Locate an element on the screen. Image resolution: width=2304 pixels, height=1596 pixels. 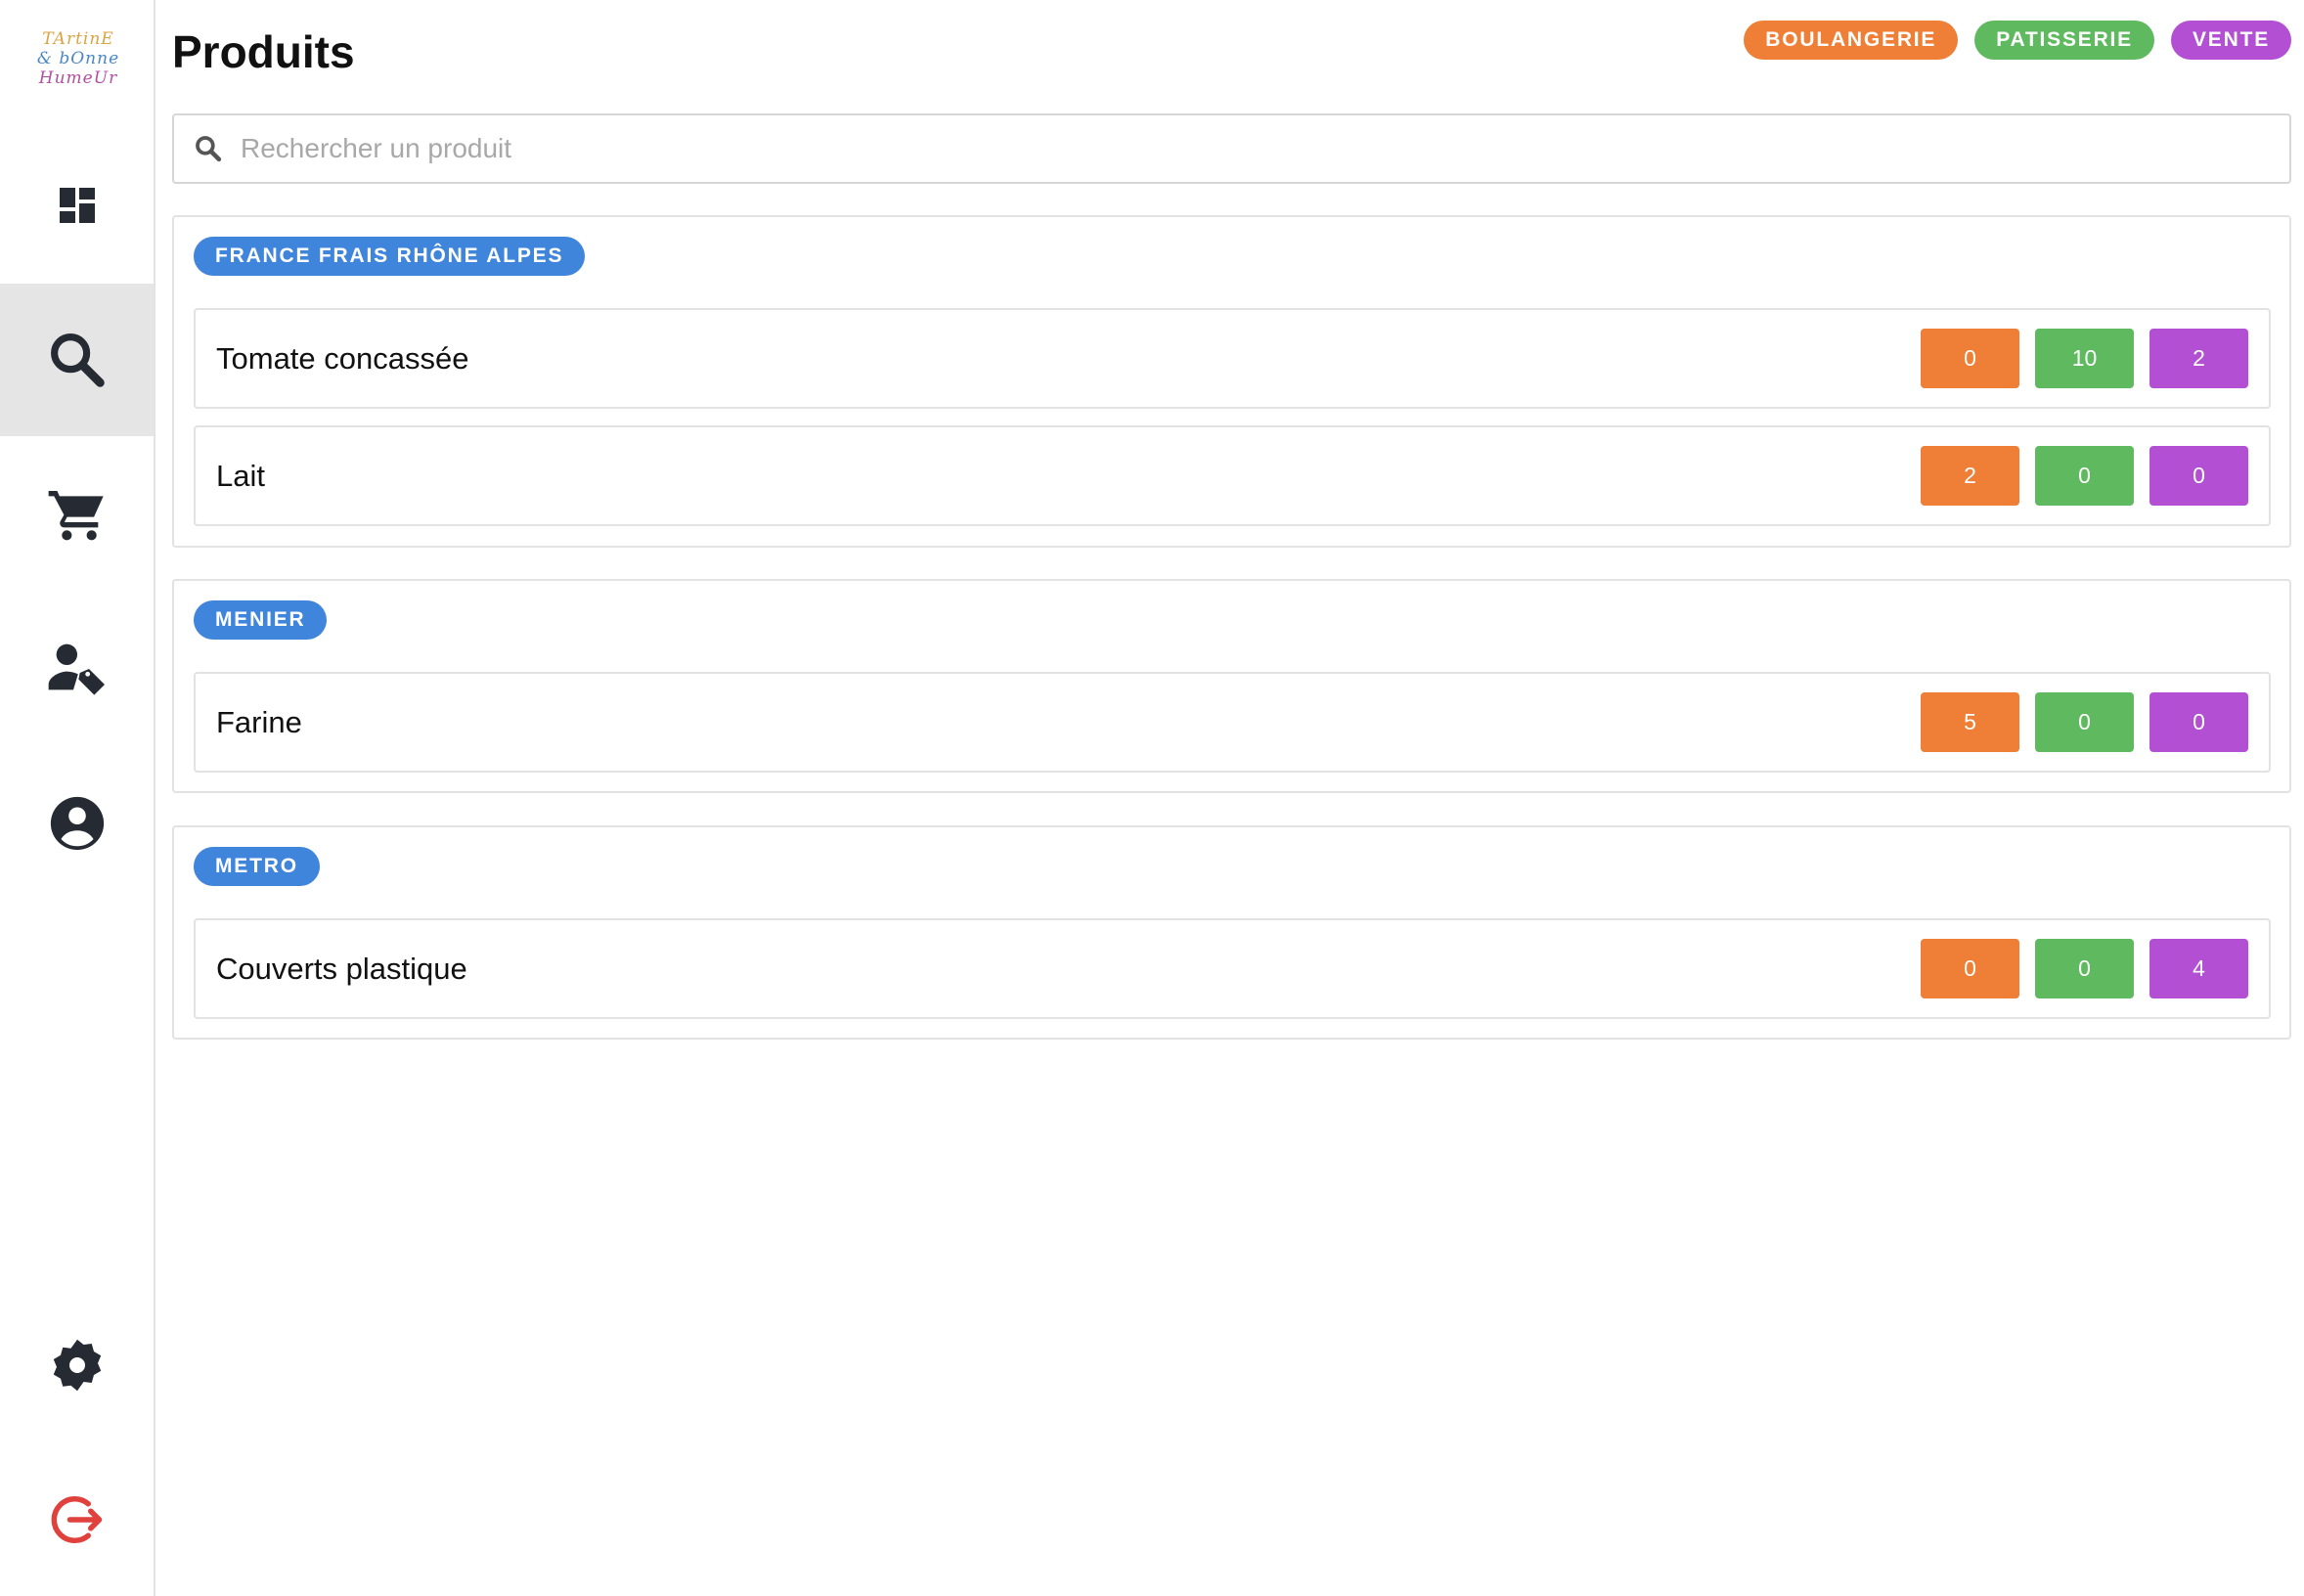
product-counts: 5 0 0 is located at coordinates (2084, 722).